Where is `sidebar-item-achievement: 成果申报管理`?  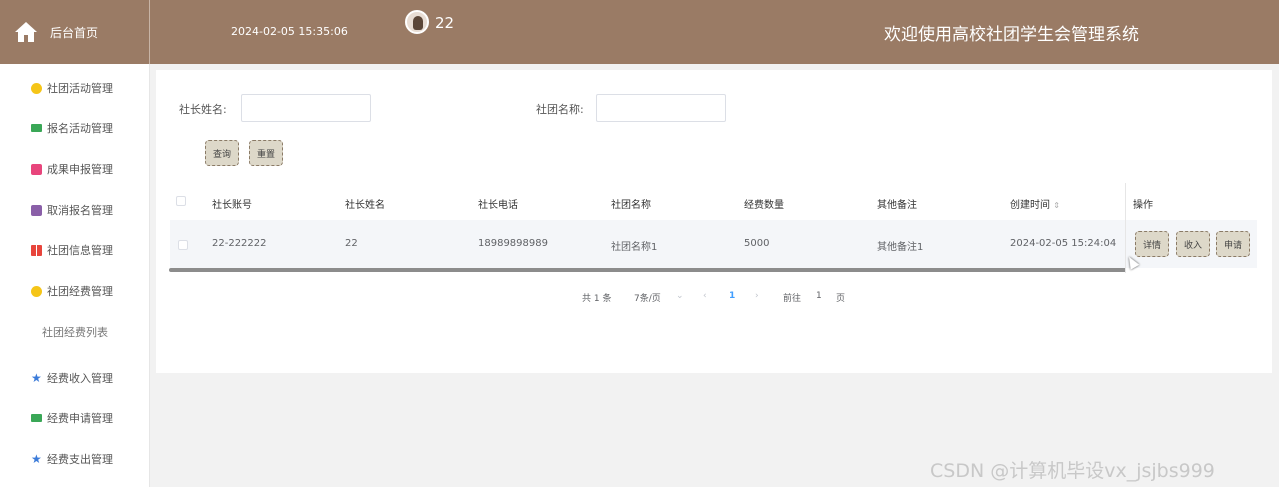
sidebar-item-achievement: 成果申报管理 is located at coordinates (75, 169).